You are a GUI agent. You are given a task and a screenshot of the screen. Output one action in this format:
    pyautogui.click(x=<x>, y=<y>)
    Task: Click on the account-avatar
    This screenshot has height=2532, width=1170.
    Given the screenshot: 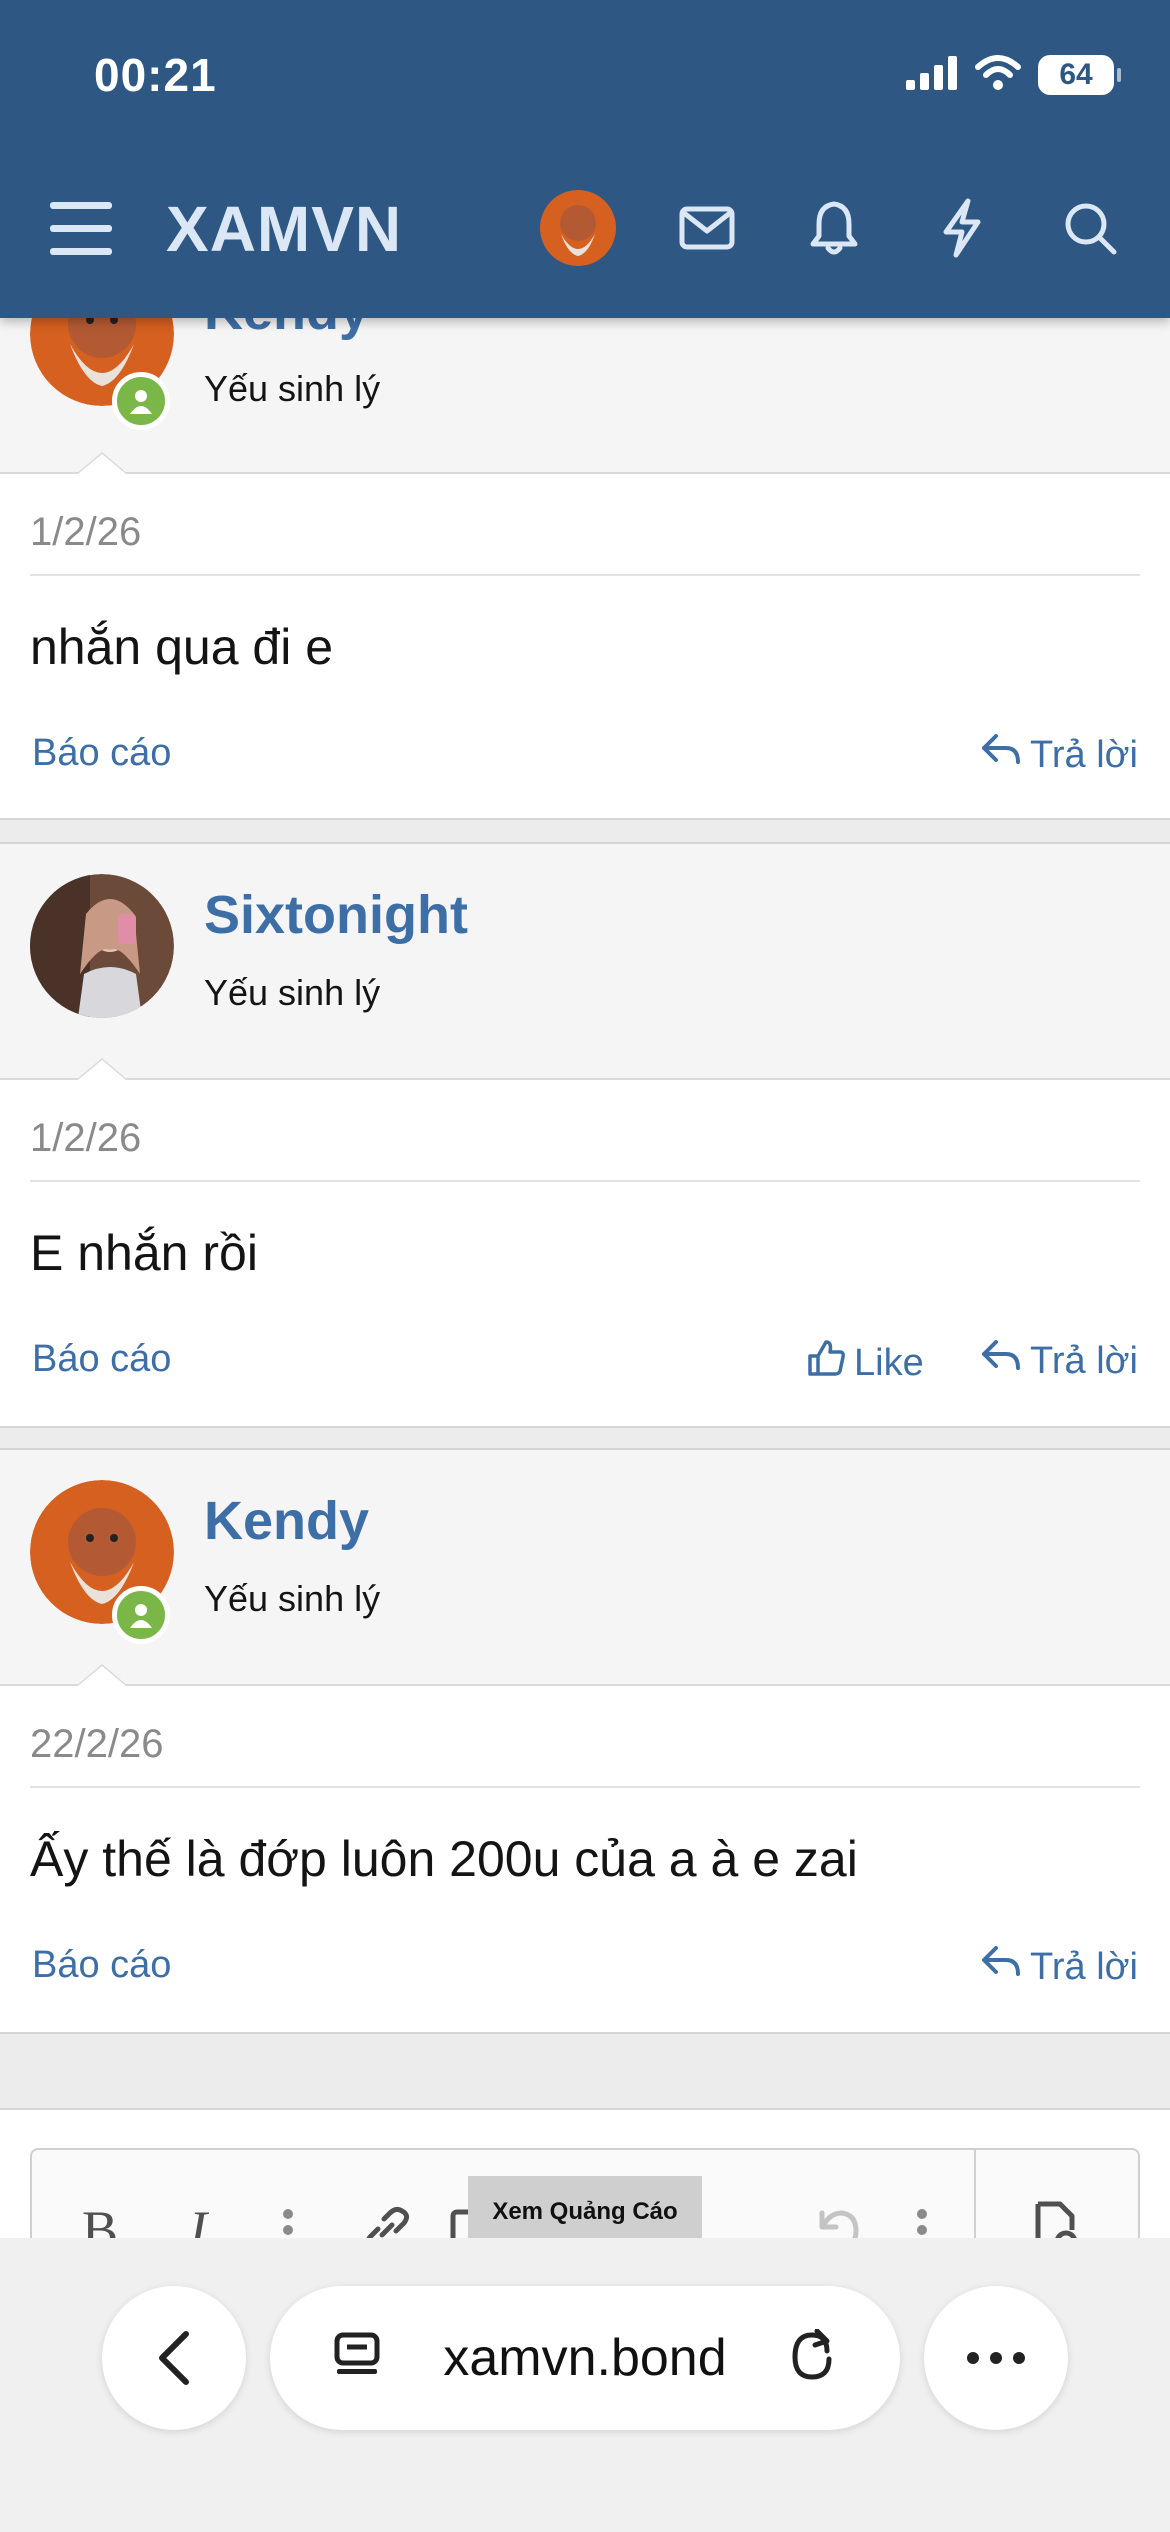 What is the action you would take?
    pyautogui.click(x=578, y=228)
    